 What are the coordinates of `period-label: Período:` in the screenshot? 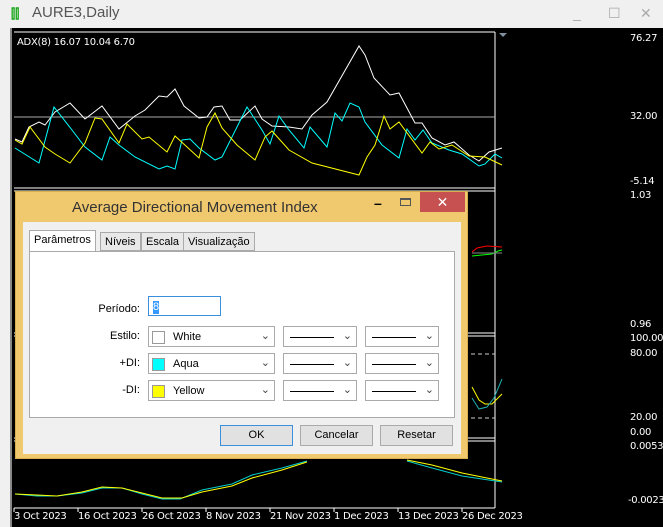 It's located at (119, 309).